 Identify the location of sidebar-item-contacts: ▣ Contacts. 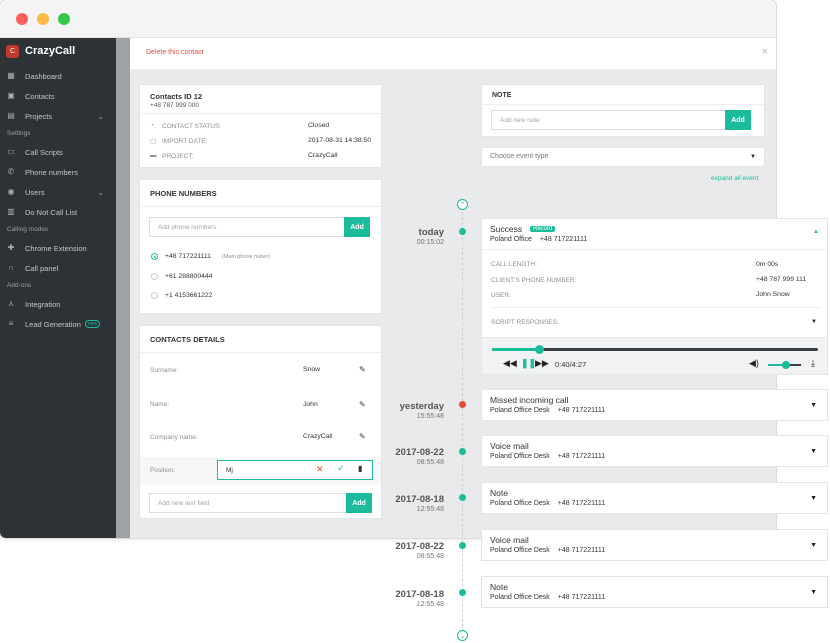
(58, 96).